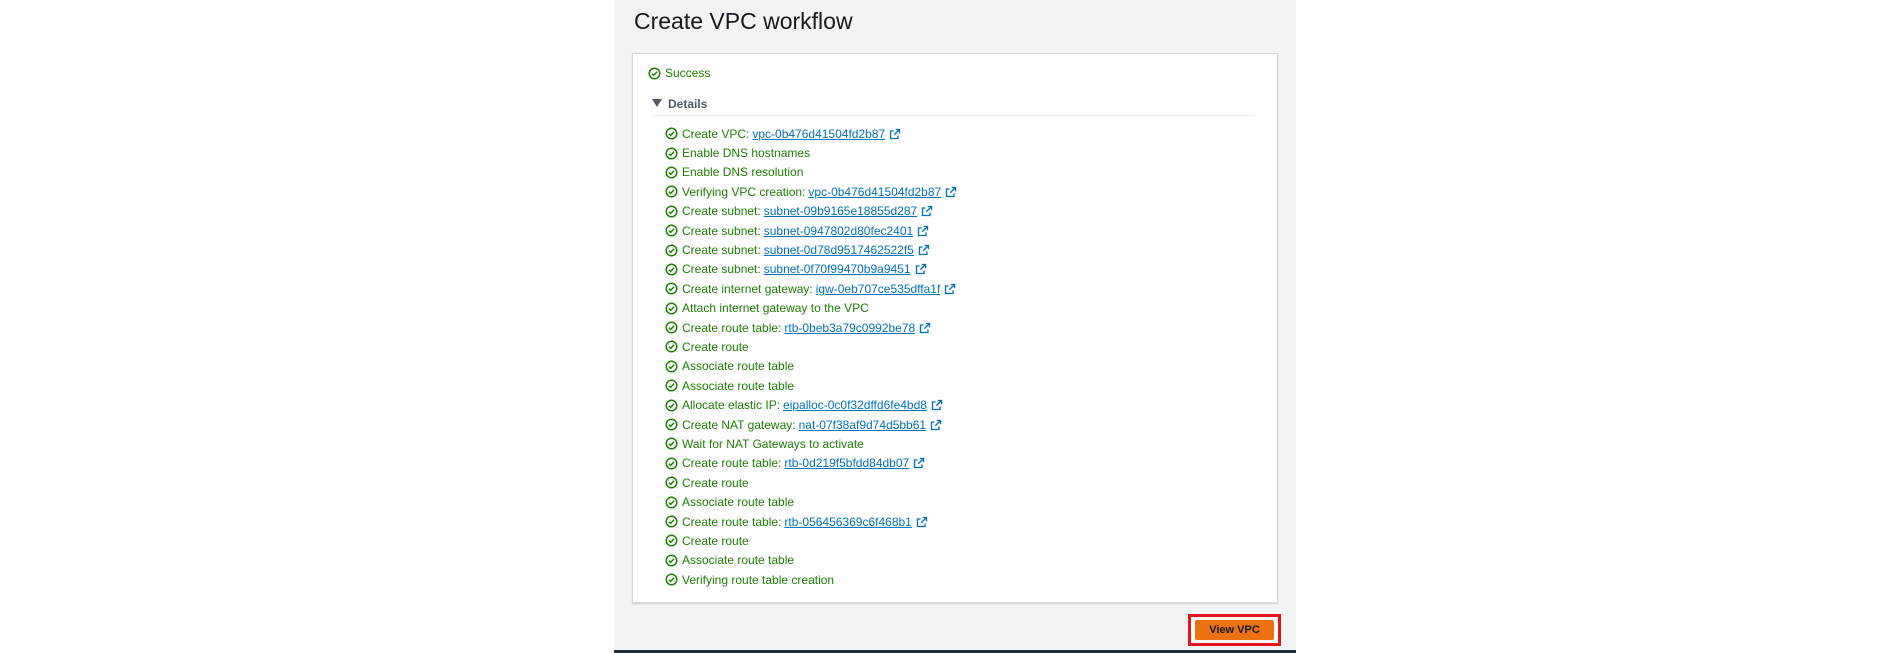 The height and width of the screenshot is (653, 1903). Describe the element at coordinates (775, 308) in the screenshot. I see `step-label: Attach internet gateway to the VPC` at that location.